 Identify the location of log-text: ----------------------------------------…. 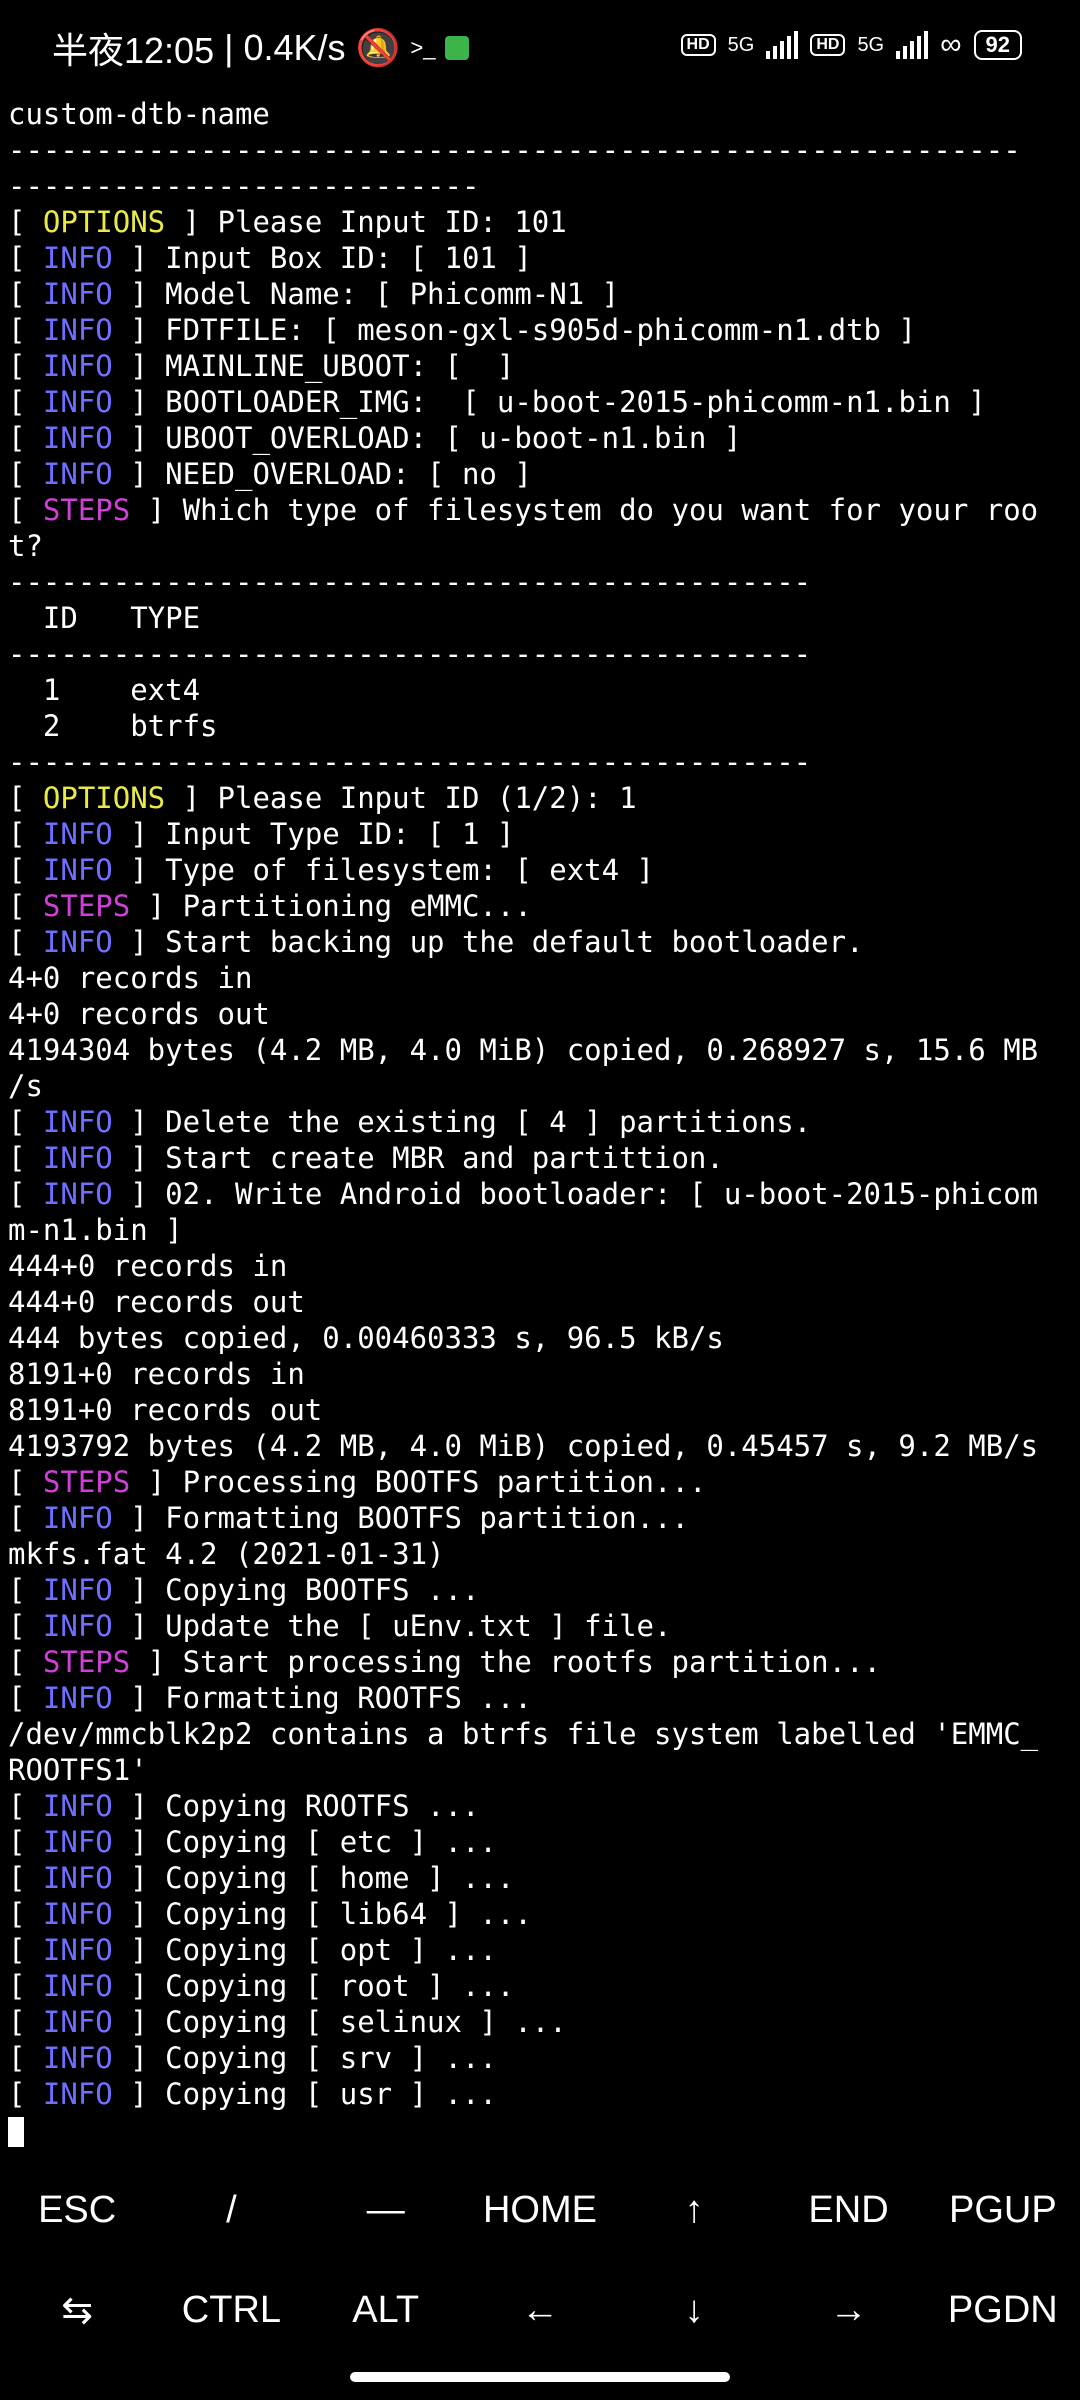
(410, 654).